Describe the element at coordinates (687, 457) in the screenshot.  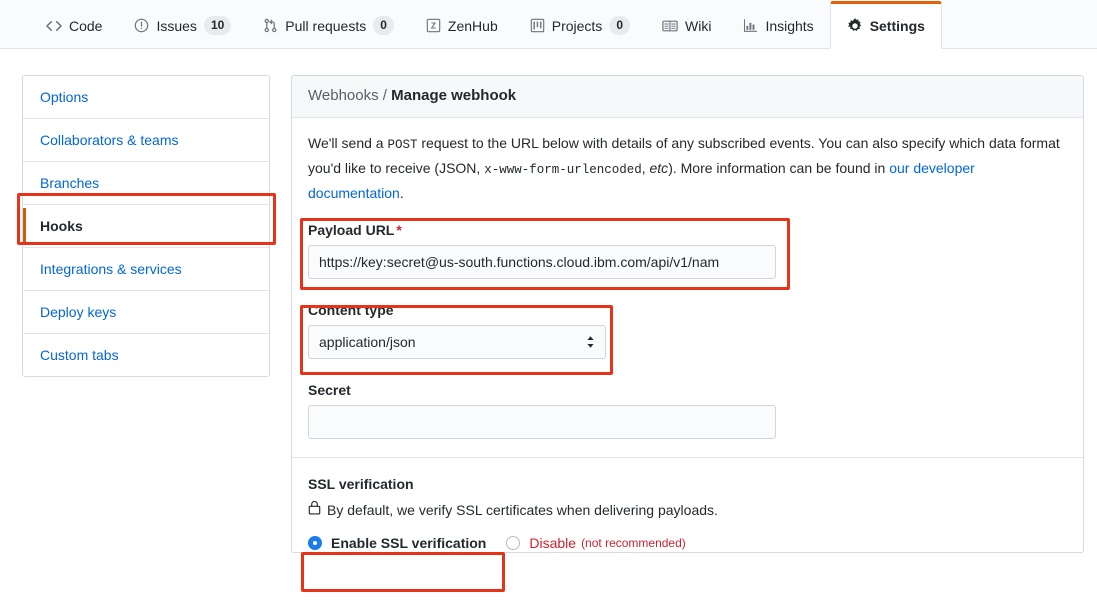
I see `section-divider` at that location.